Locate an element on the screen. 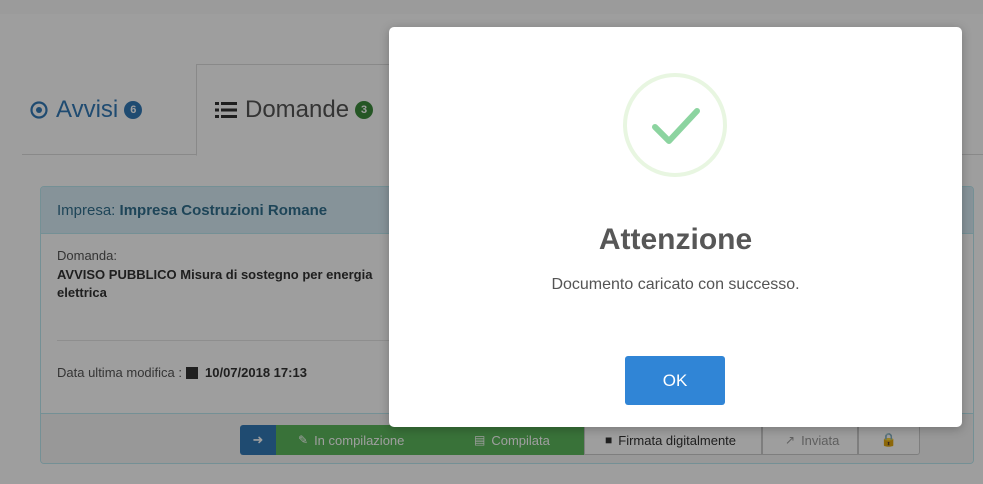  dialog-message: Documento caricato con successo. is located at coordinates (675, 284).